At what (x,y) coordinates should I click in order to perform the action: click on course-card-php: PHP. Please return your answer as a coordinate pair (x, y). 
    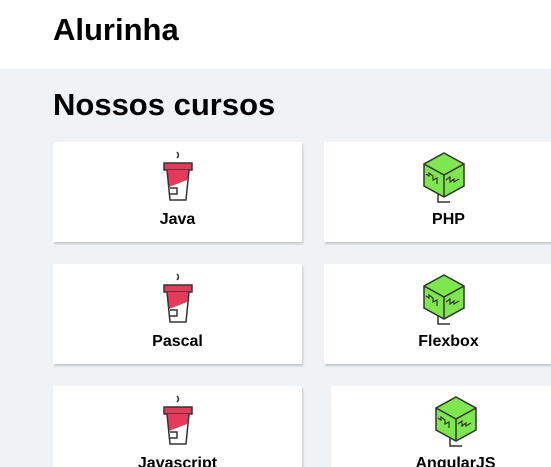
    Looking at the image, I should click on (437, 192).